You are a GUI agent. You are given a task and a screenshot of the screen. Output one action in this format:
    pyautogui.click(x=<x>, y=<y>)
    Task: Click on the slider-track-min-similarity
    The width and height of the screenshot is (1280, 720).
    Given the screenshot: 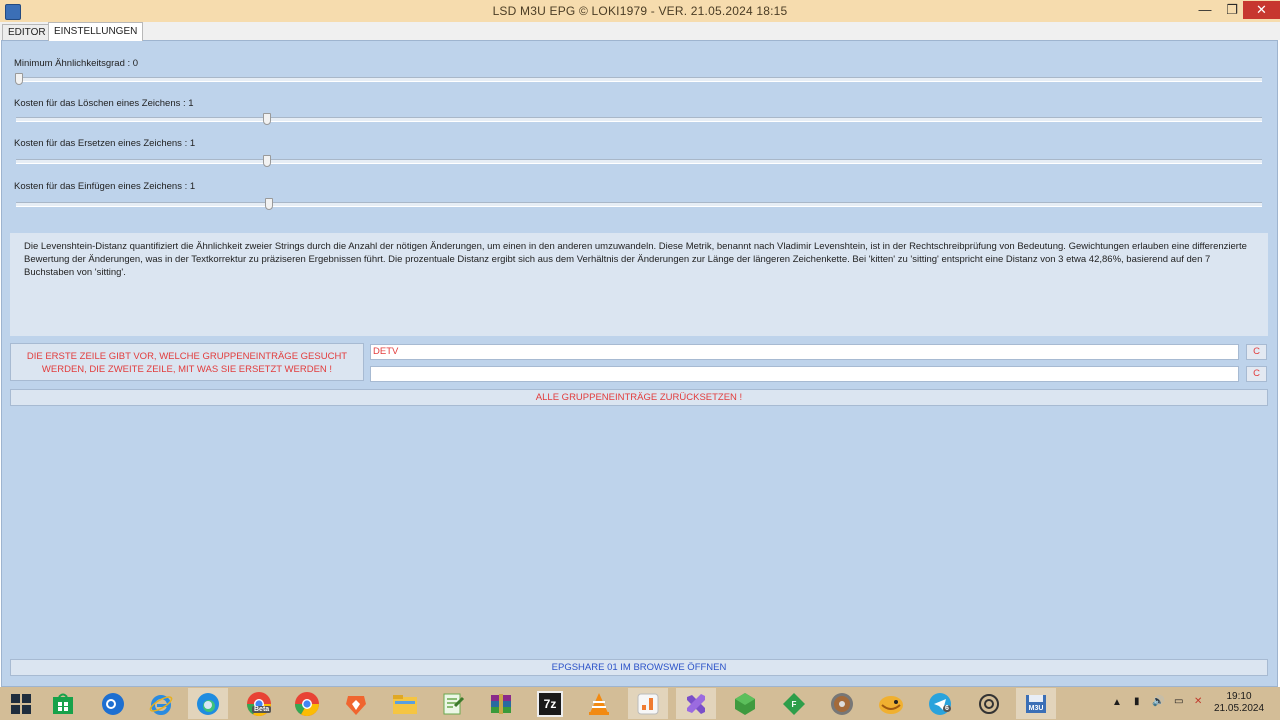 What is the action you would take?
    pyautogui.click(x=639, y=79)
    